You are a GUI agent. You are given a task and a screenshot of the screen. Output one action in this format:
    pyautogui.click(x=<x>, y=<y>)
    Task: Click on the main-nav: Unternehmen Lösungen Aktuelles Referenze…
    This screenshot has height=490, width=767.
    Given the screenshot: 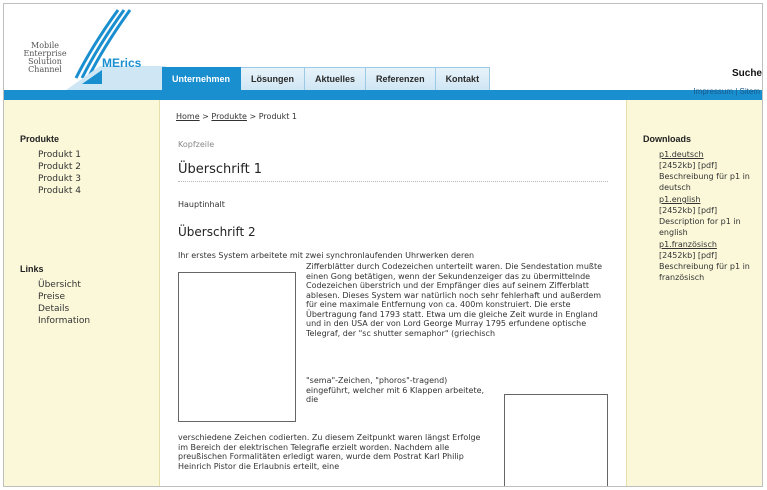 What is the action you would take?
    pyautogui.click(x=326, y=78)
    